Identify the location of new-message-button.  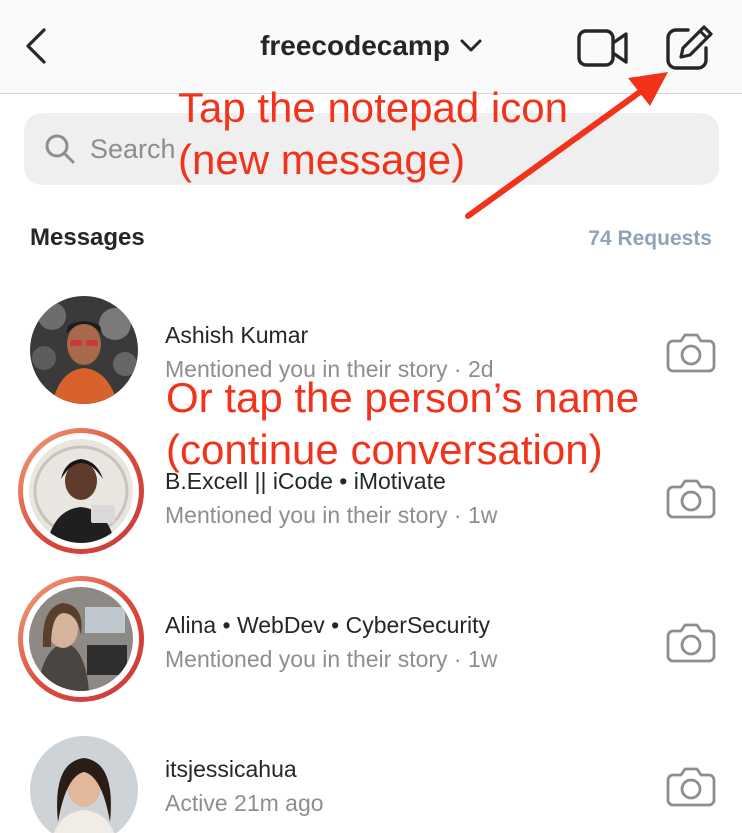
(689, 48).